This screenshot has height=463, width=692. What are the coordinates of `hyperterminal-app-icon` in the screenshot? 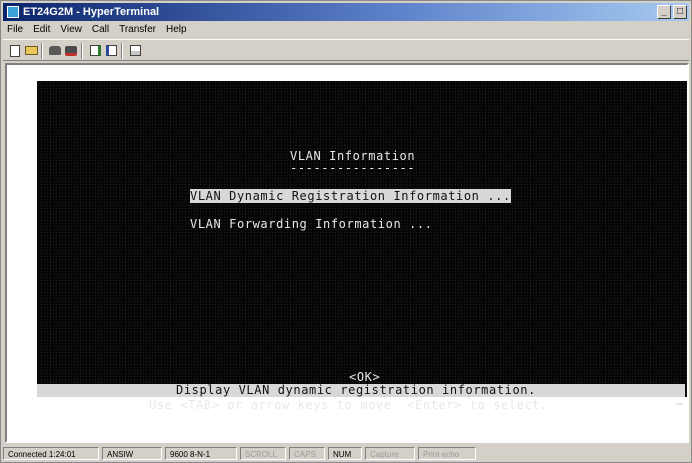 It's located at (13, 12).